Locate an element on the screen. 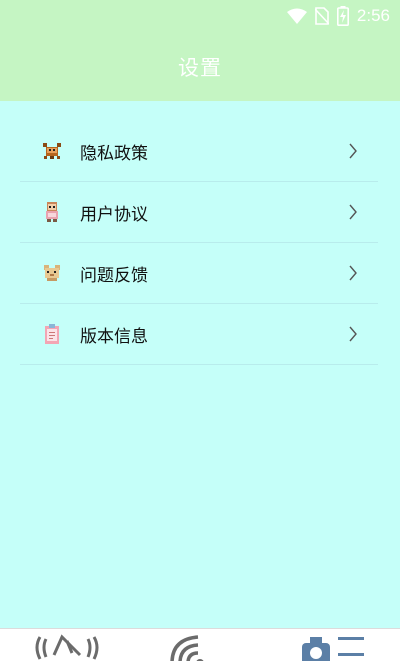 This screenshot has height=661, width=400. status-time: 2:56 is located at coordinates (373, 15).